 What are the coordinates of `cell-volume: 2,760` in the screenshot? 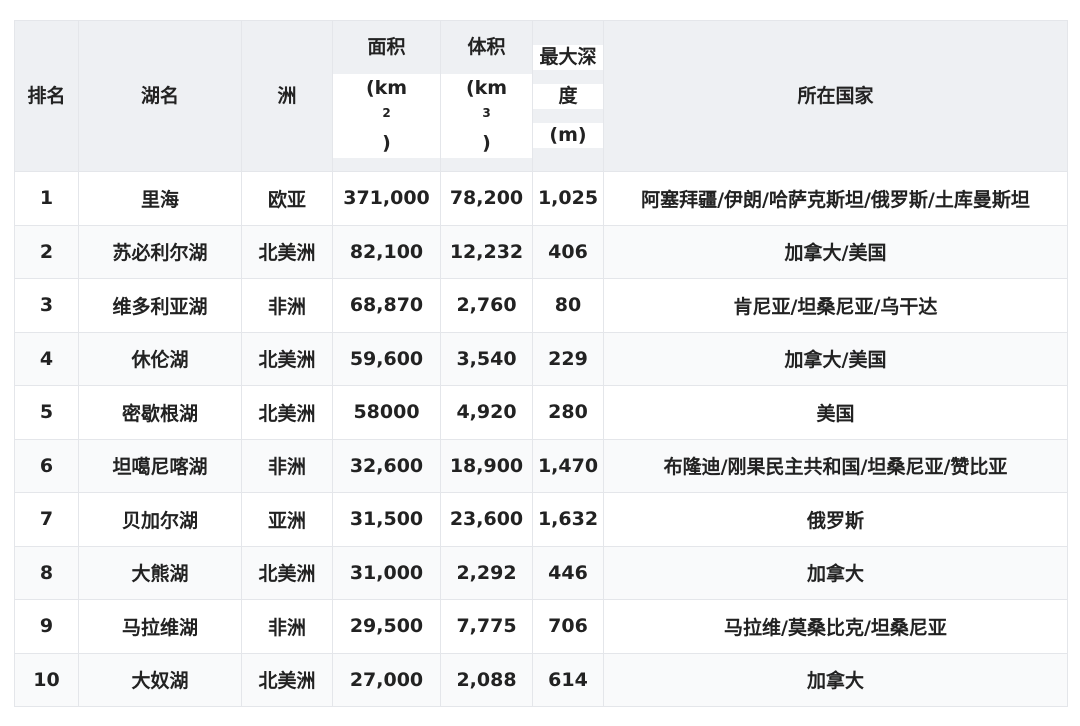 It's located at (486, 305).